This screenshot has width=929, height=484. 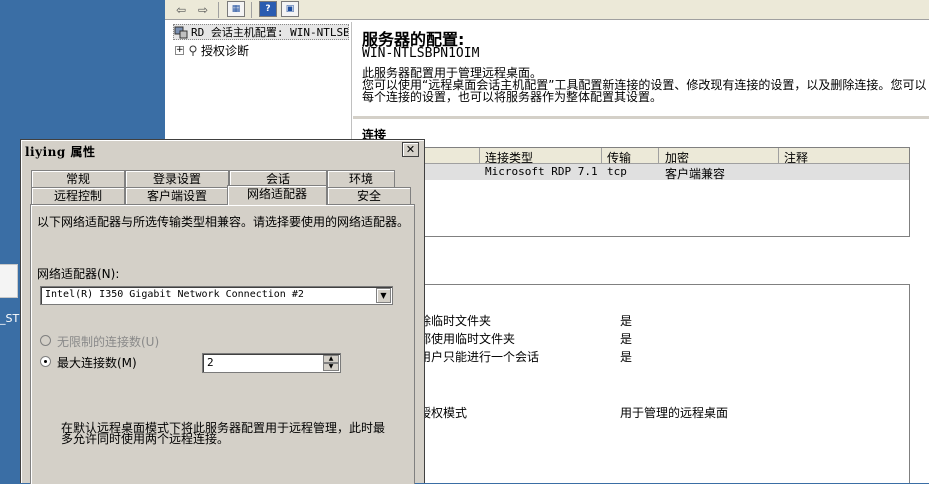 What do you see at coordinates (410, 149) in the screenshot?
I see `close-button: ✕` at bounding box center [410, 149].